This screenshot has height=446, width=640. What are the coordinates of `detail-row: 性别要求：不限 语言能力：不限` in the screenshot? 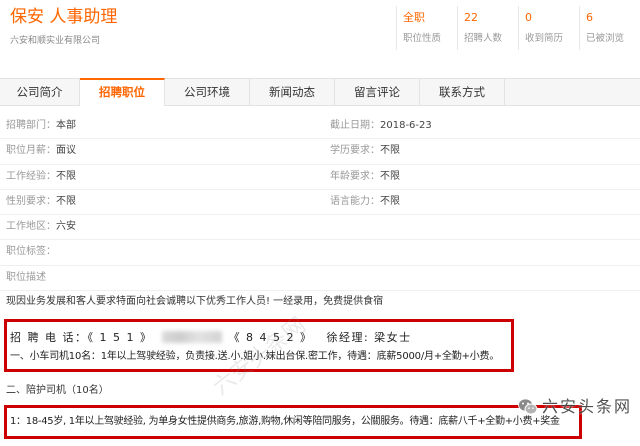 It's located at (320, 203).